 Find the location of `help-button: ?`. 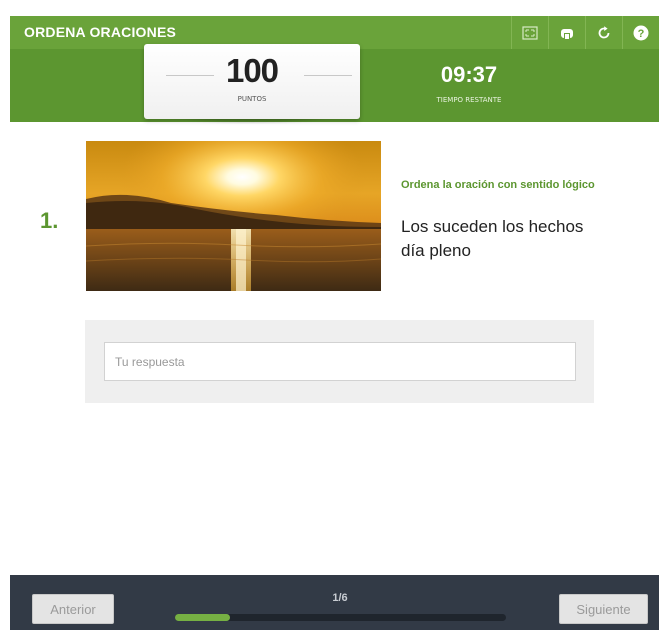

help-button: ? is located at coordinates (640, 32).